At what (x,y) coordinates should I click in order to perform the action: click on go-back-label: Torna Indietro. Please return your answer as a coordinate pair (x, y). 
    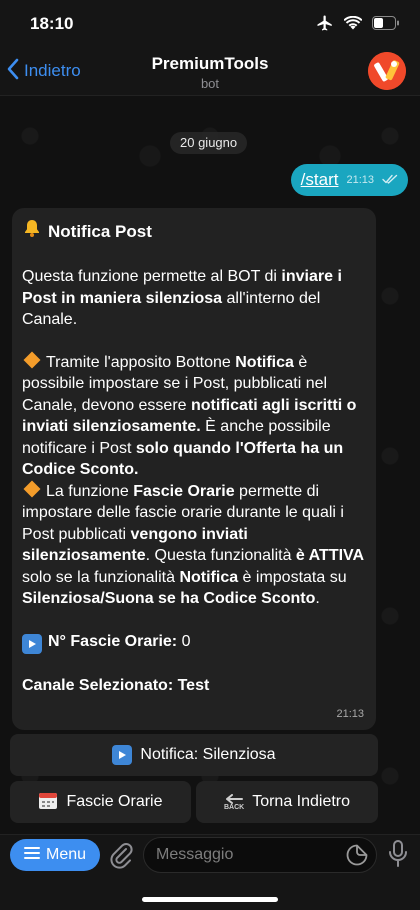
    Looking at the image, I should click on (301, 801).